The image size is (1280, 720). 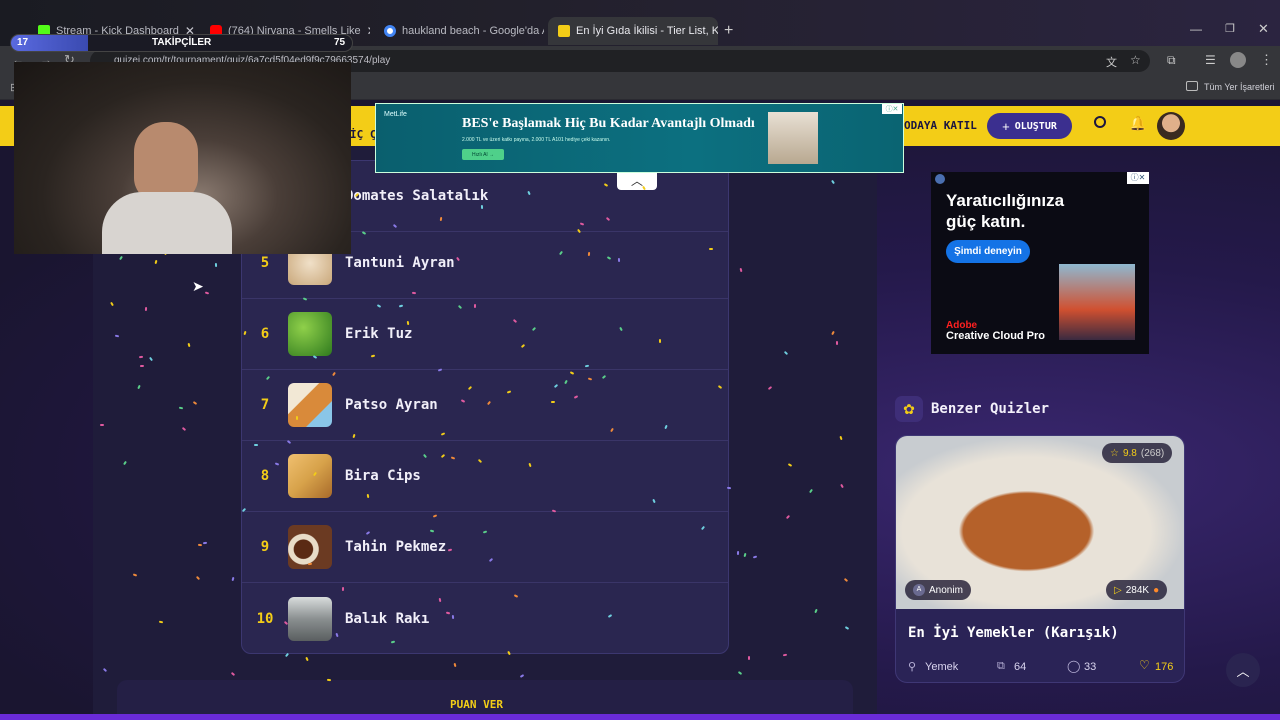 I want to click on rate-button-label: PUAN VER, so click(x=476, y=704).